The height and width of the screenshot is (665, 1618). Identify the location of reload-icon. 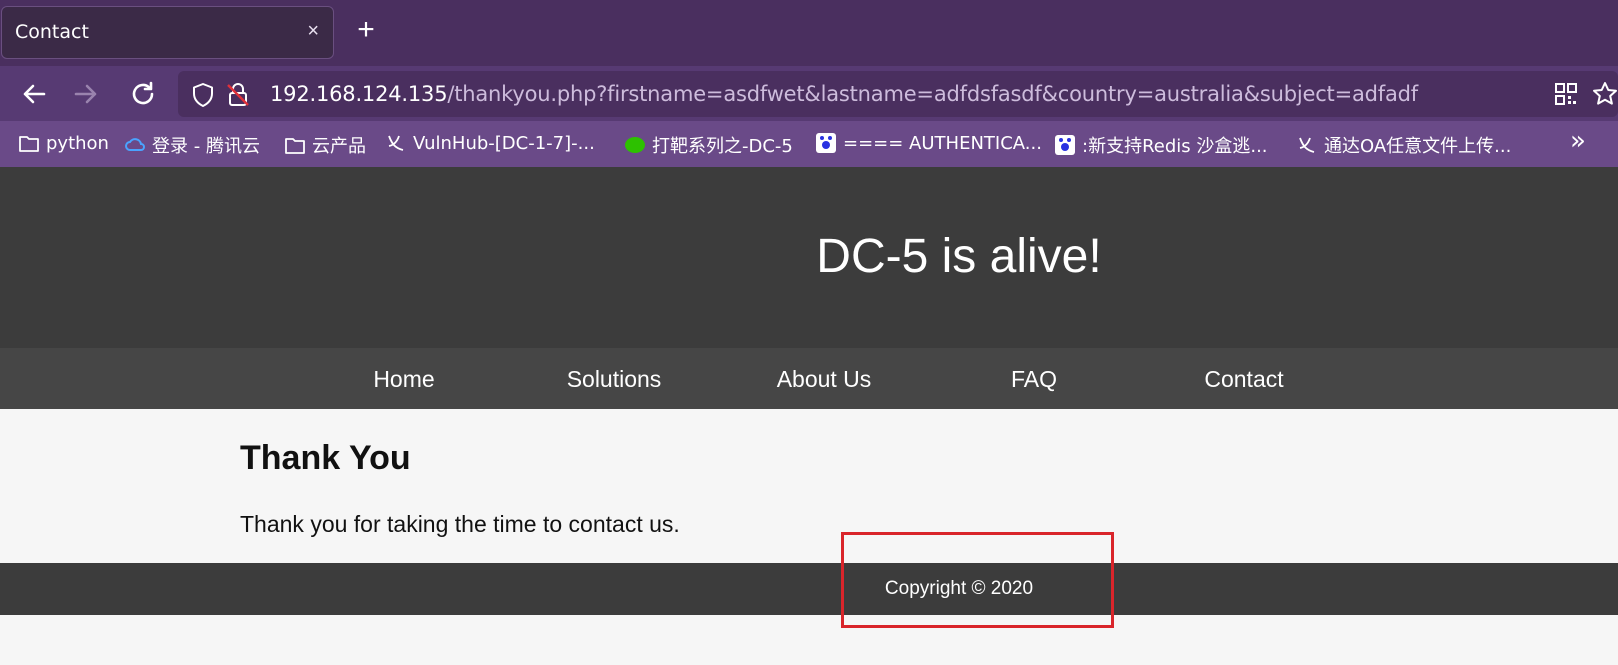
(143, 94).